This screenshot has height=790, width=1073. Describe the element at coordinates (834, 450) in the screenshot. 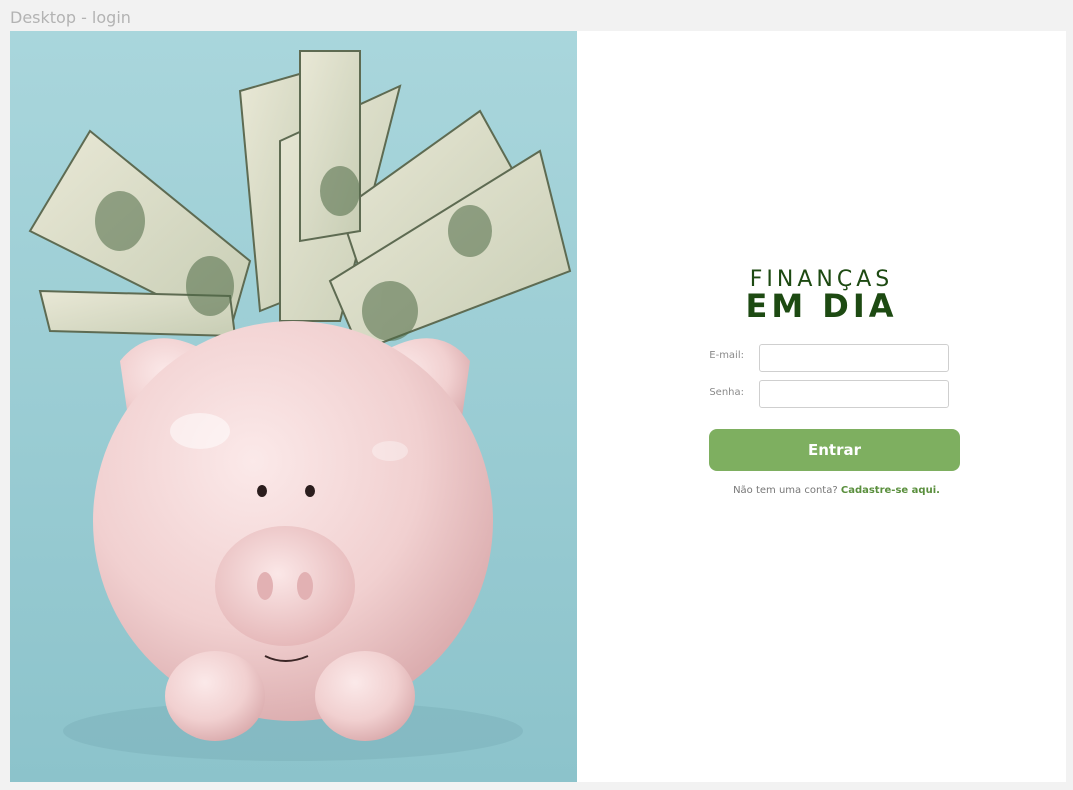

I see `enter-button: Entrar` at that location.